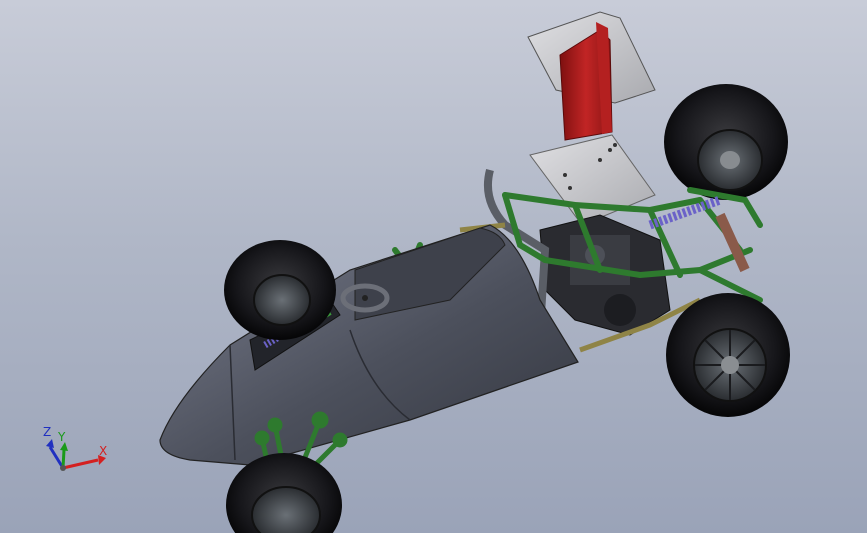  I want to click on front-tire-left, so click(280, 290).